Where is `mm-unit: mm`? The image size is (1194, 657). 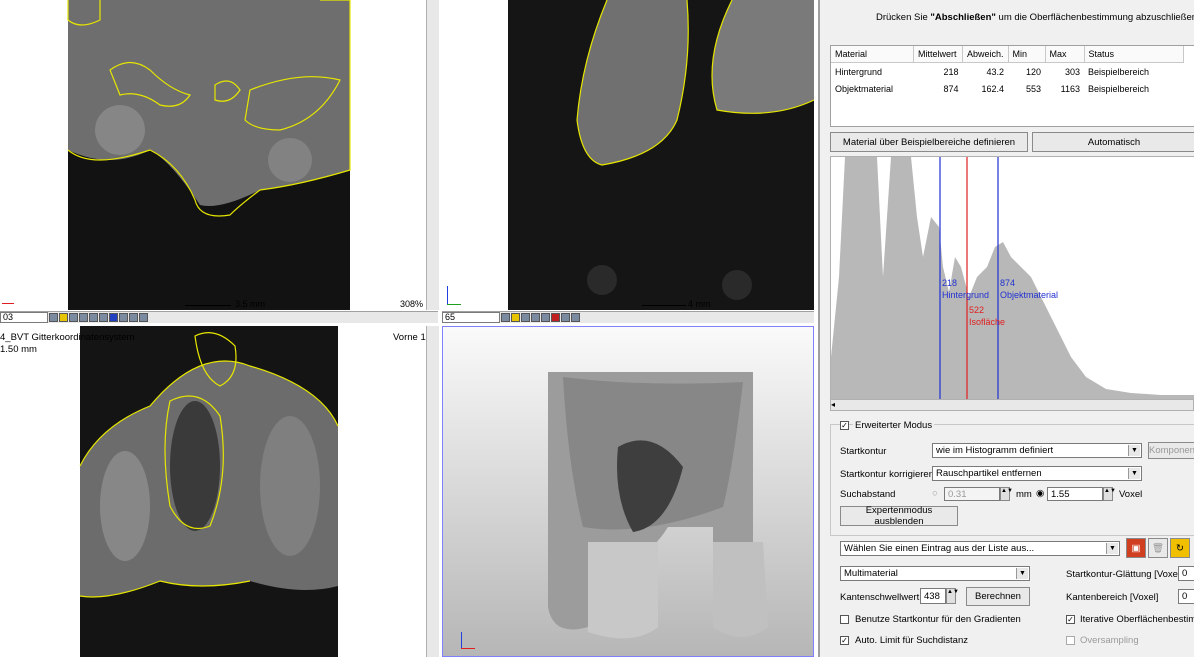 mm-unit: mm is located at coordinates (1024, 494).